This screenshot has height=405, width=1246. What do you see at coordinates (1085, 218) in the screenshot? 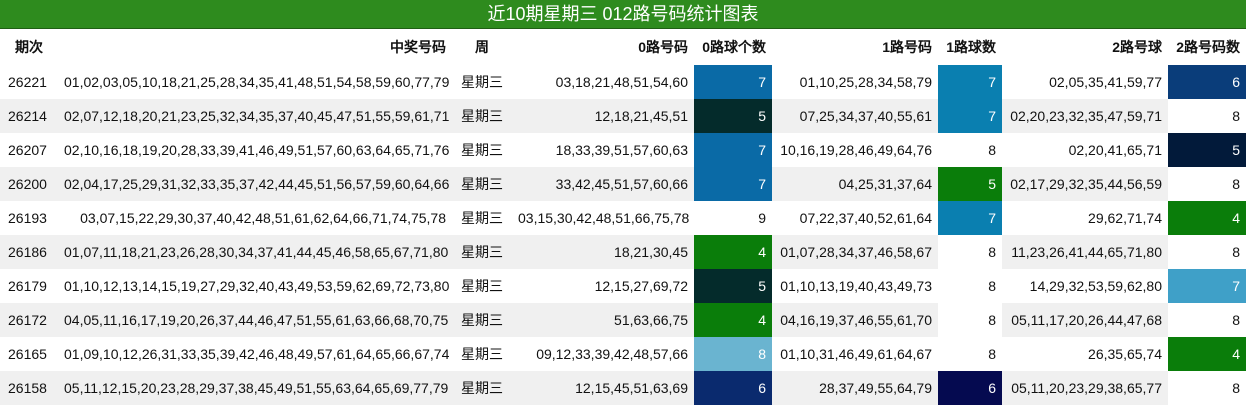
I see `cell-route2-numbers: 29,62,71,74` at bounding box center [1085, 218].